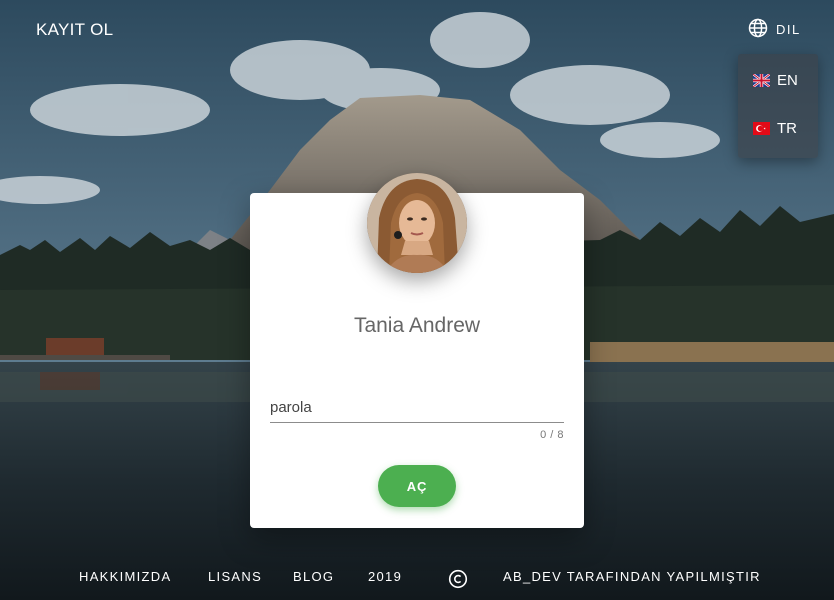  Describe the element at coordinates (417, 223) in the screenshot. I see `user-avatar` at that location.